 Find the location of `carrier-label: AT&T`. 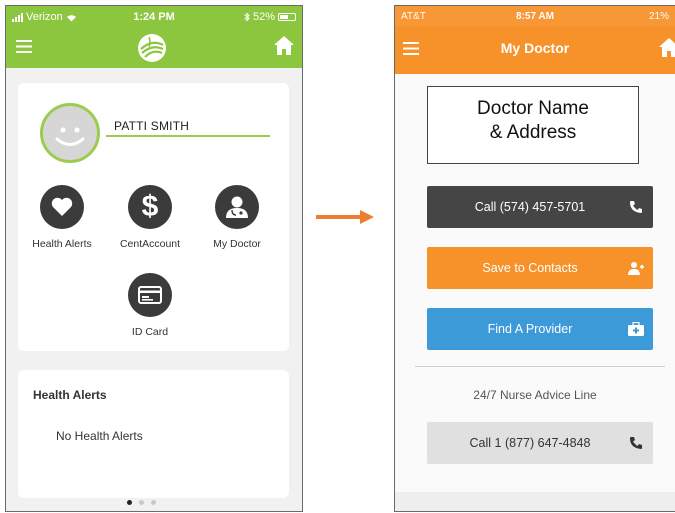

carrier-label: AT&T is located at coordinates (413, 16).